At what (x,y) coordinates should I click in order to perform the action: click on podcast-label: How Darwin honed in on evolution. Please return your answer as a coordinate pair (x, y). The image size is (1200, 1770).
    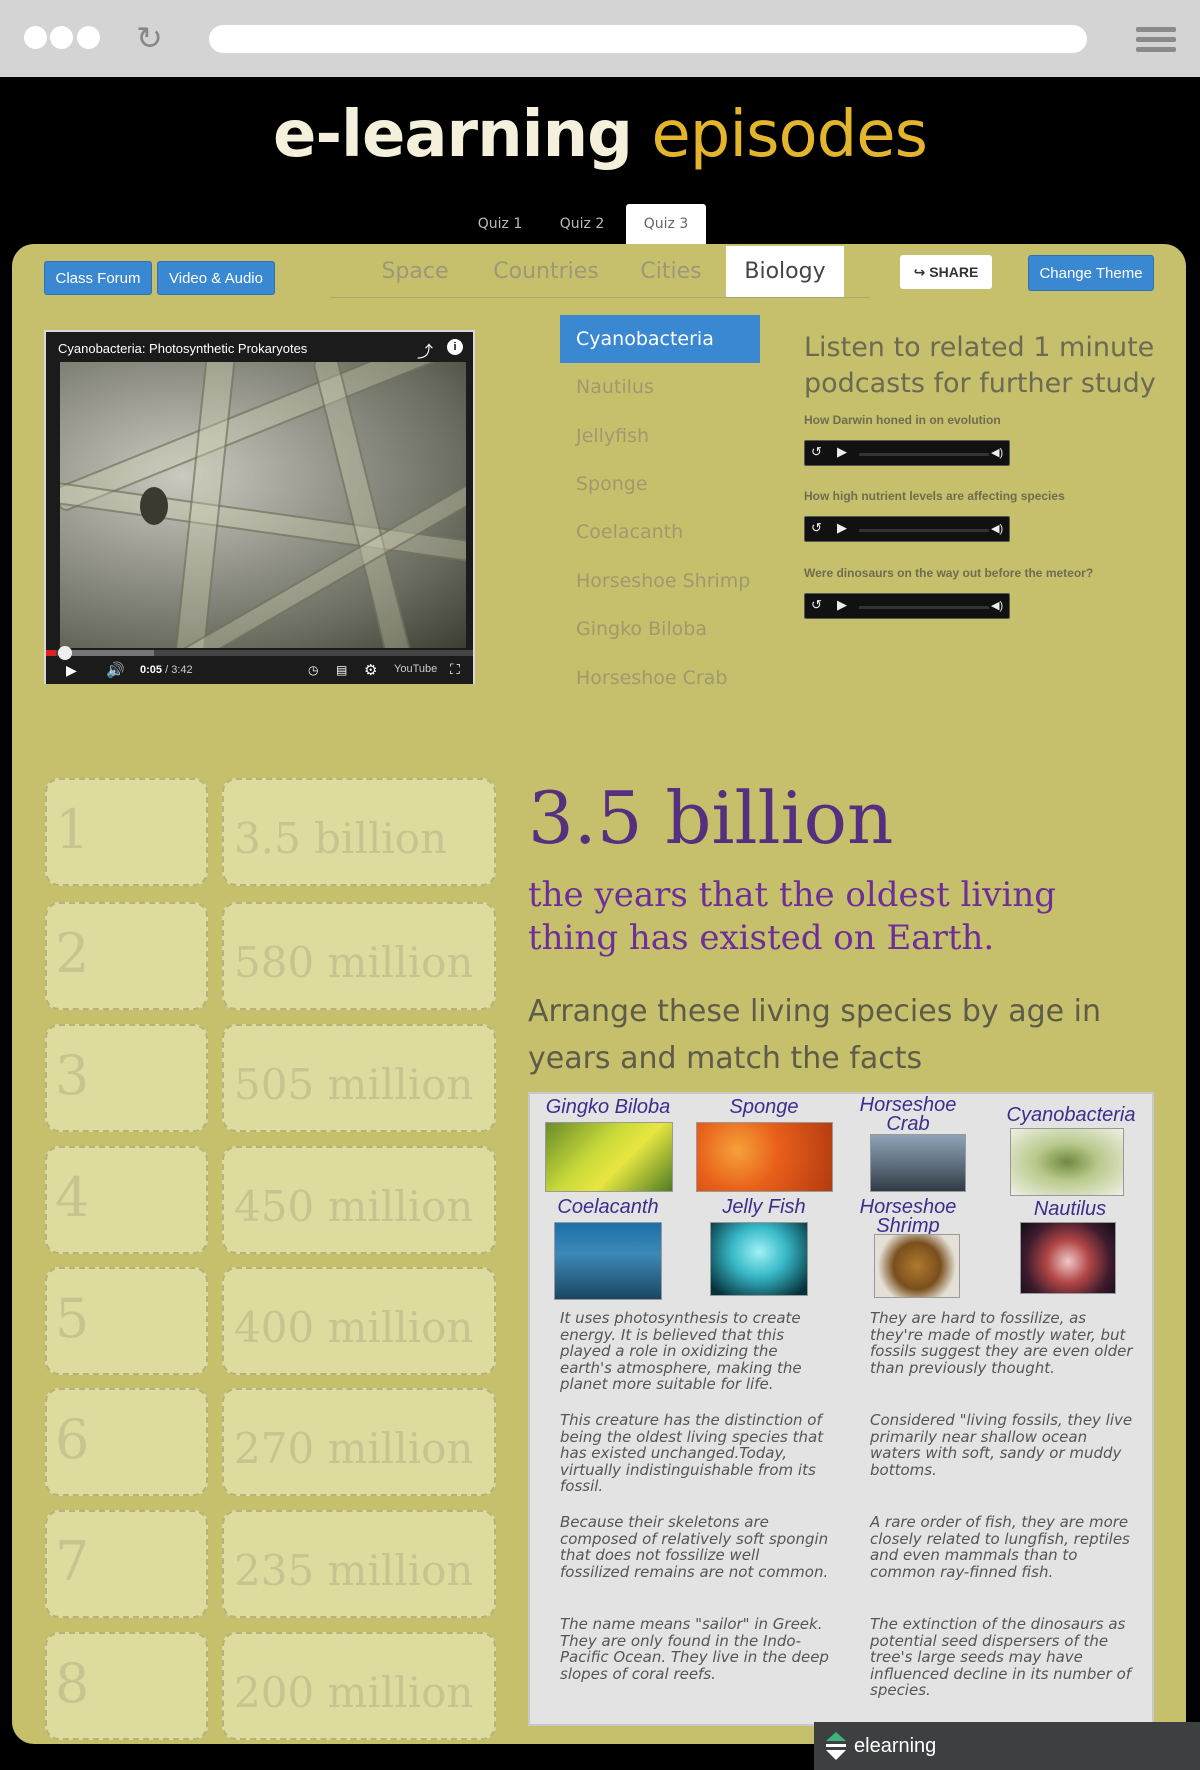
    Looking at the image, I should click on (902, 420).